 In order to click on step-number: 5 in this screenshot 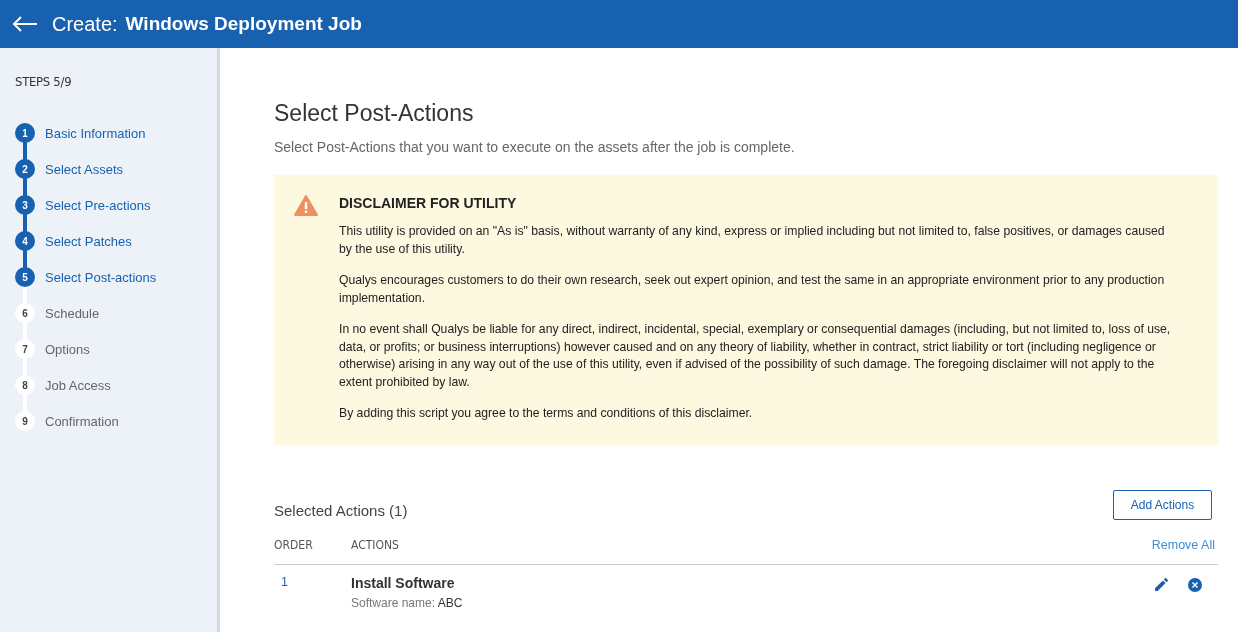, I will do `click(25, 277)`.